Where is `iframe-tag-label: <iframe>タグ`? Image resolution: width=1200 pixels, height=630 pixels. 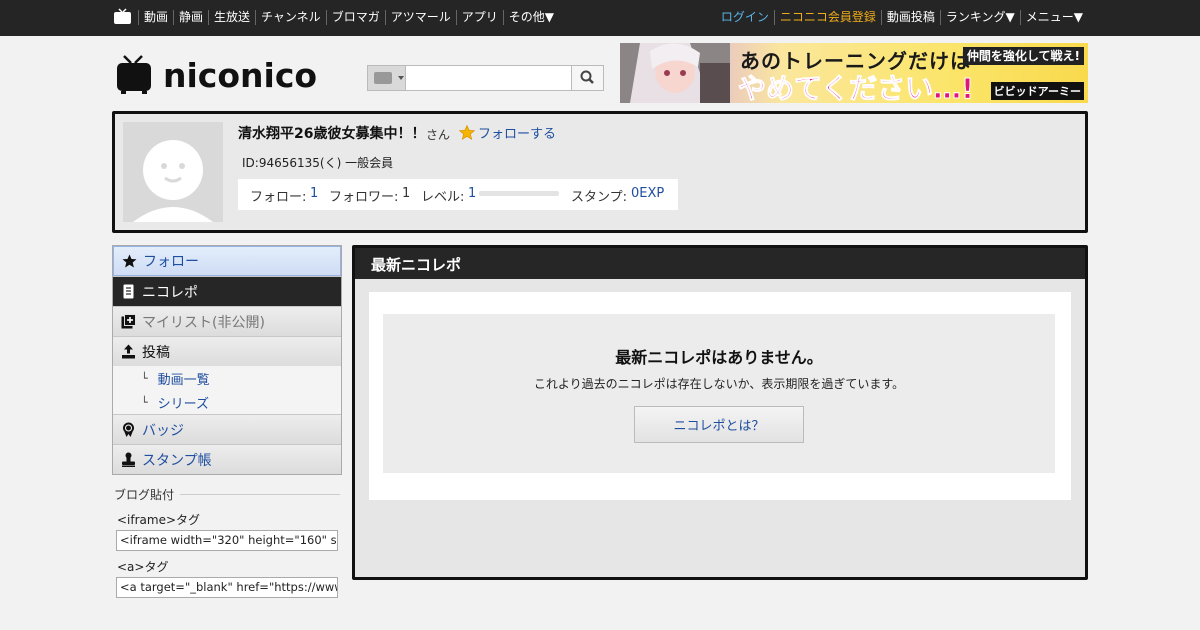 iframe-tag-label: <iframe>タグ is located at coordinates (159, 520).